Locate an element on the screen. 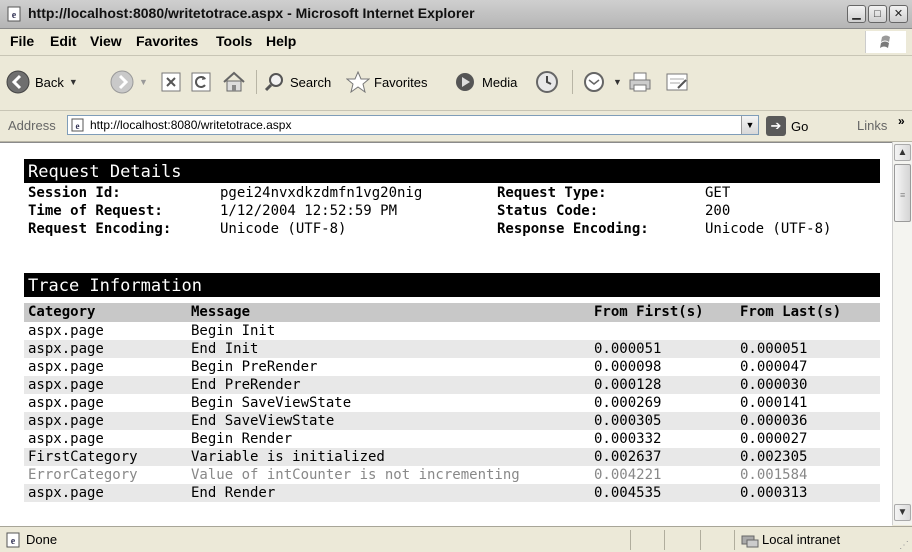  column-header-from-first: From First(s) is located at coordinates (649, 312).